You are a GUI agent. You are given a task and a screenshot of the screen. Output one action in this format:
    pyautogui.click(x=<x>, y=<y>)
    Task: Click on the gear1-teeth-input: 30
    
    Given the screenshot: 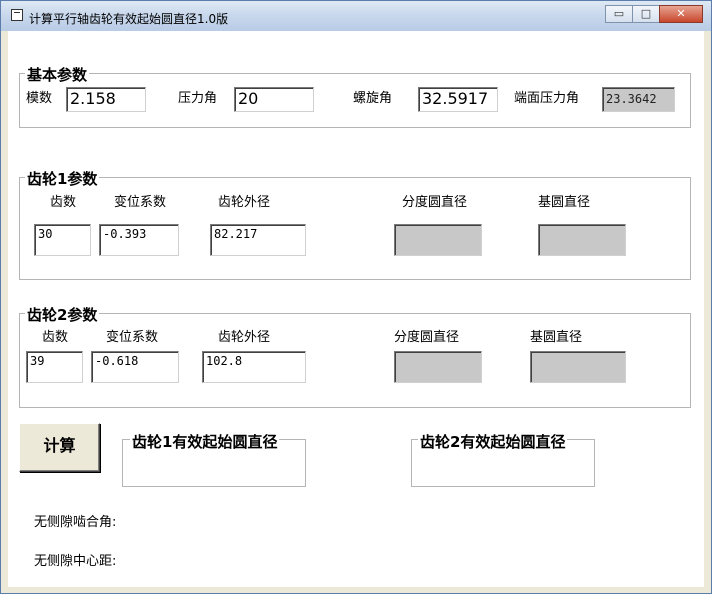 What is the action you would take?
    pyautogui.click(x=62, y=240)
    